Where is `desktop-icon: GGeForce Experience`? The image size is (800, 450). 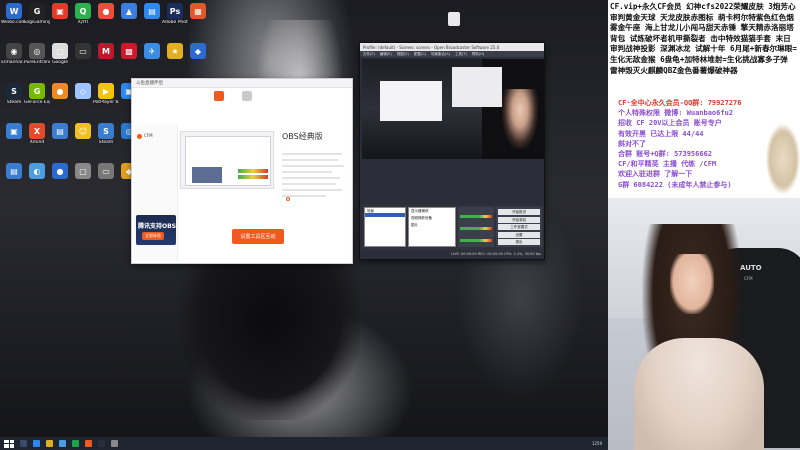
desktop-icon: GGeForce Experience is located at coordinates (37, 94).